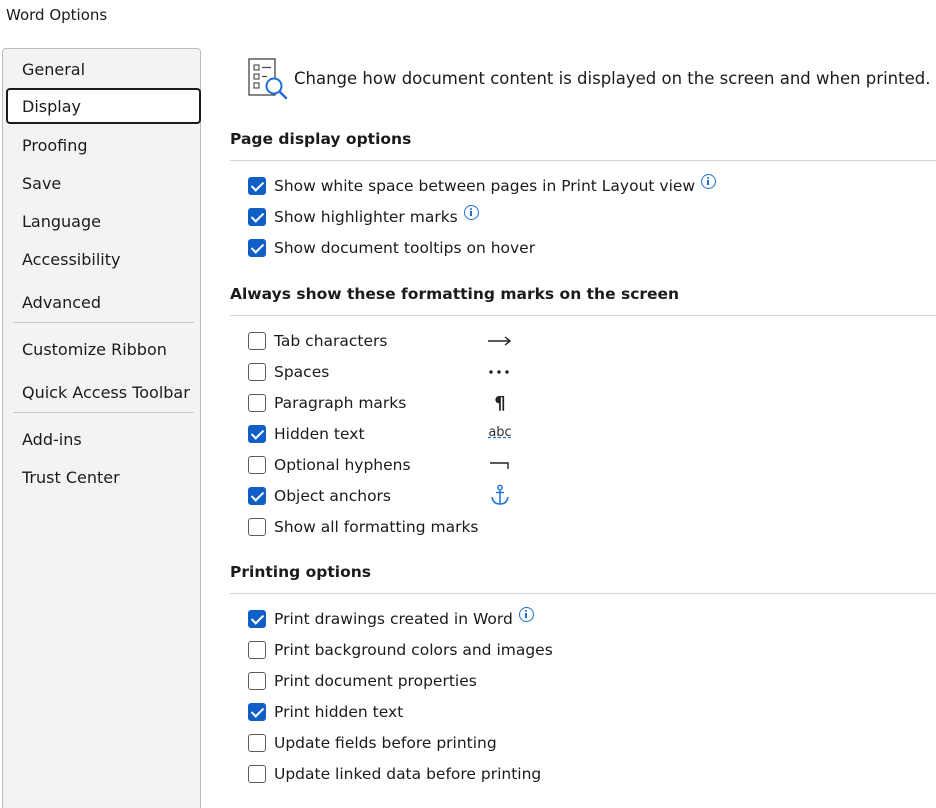  Describe the element at coordinates (103, 349) in the screenshot. I see `sidebar-item-customize-ribbon: Customize Ribbon` at that location.